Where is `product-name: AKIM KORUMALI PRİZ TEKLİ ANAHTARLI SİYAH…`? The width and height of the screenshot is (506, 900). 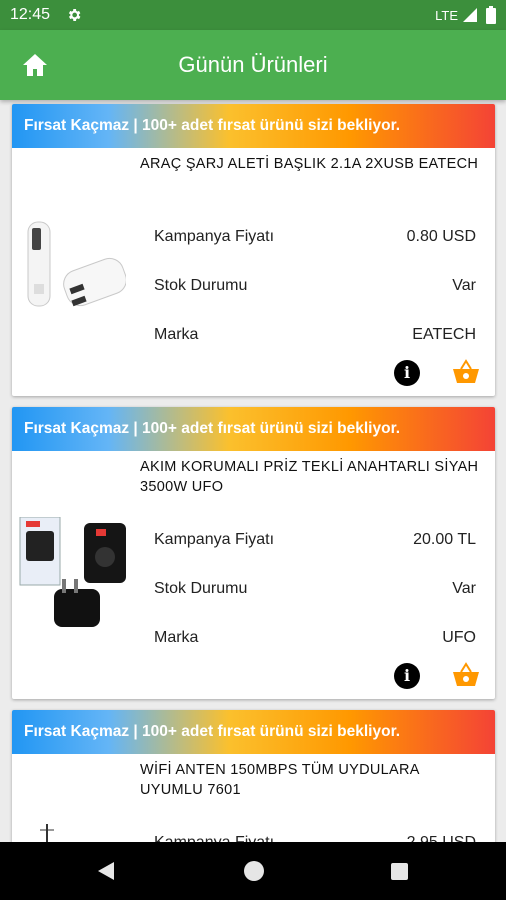
product-name: AKIM KORUMALI PRİZ TEKLİ ANAHTARLI SİYAH… is located at coordinates (309, 477).